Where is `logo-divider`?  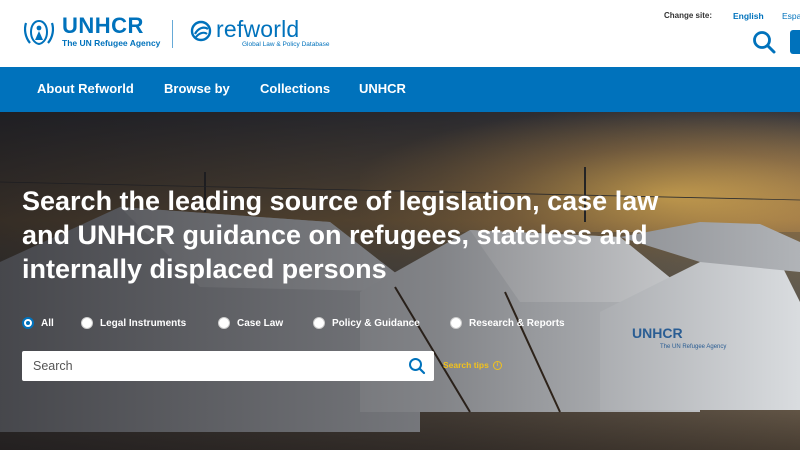 logo-divider is located at coordinates (172, 34).